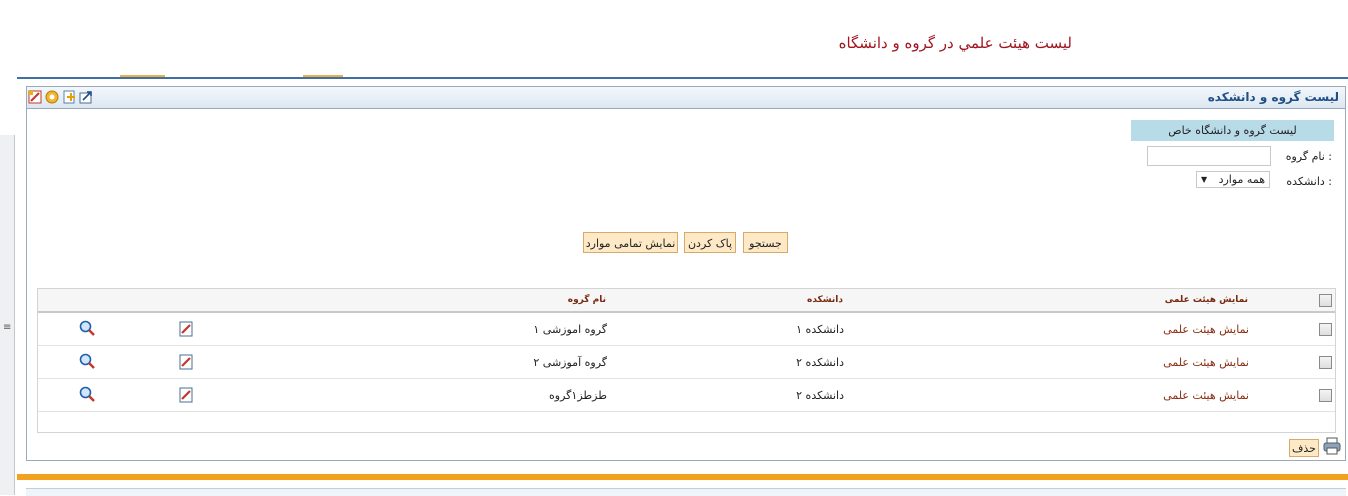 The height and width of the screenshot is (496, 1348). Describe the element at coordinates (1304, 448) in the screenshot. I see `delete-button: حذف` at that location.